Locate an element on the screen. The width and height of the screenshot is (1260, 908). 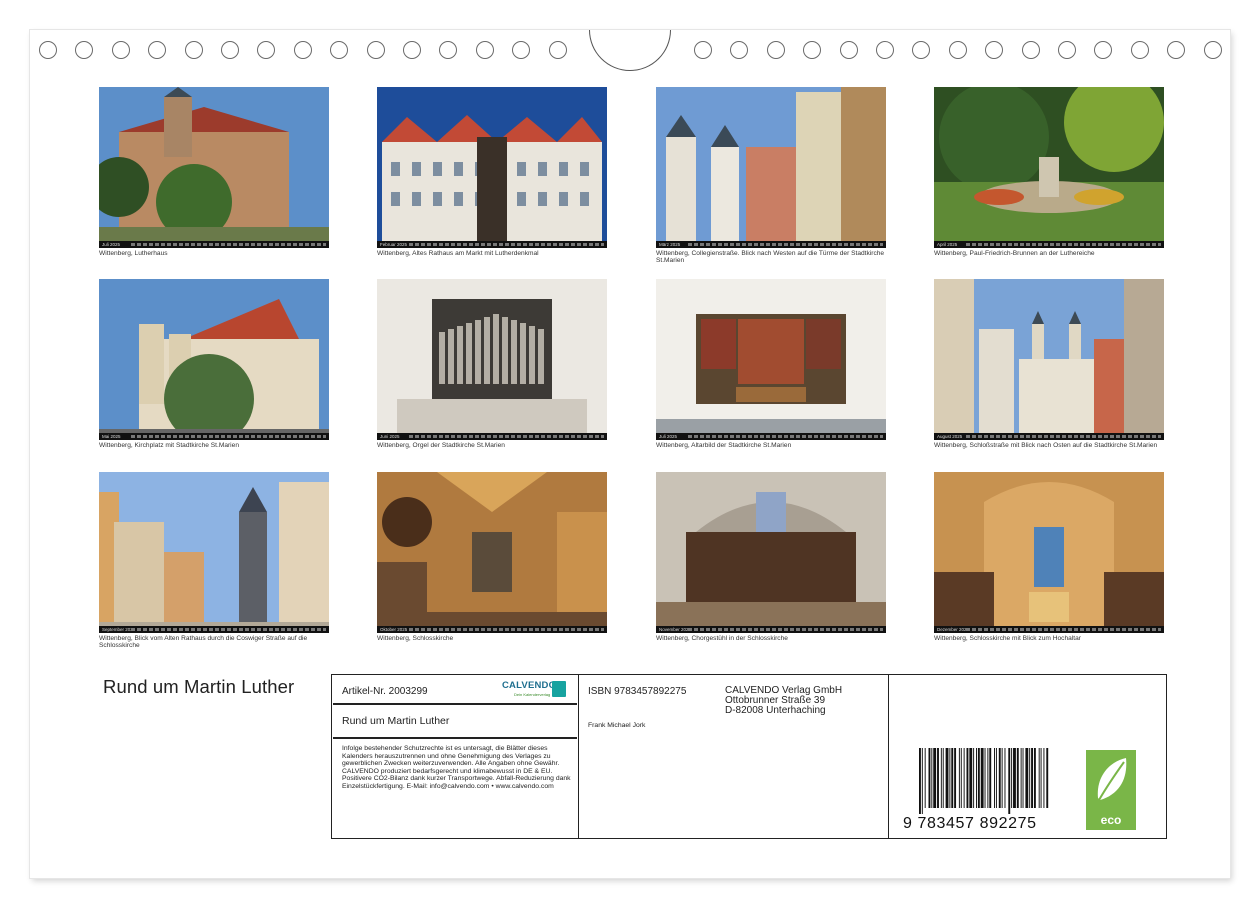
month-label: November 2025 is located at coordinates (673, 629).